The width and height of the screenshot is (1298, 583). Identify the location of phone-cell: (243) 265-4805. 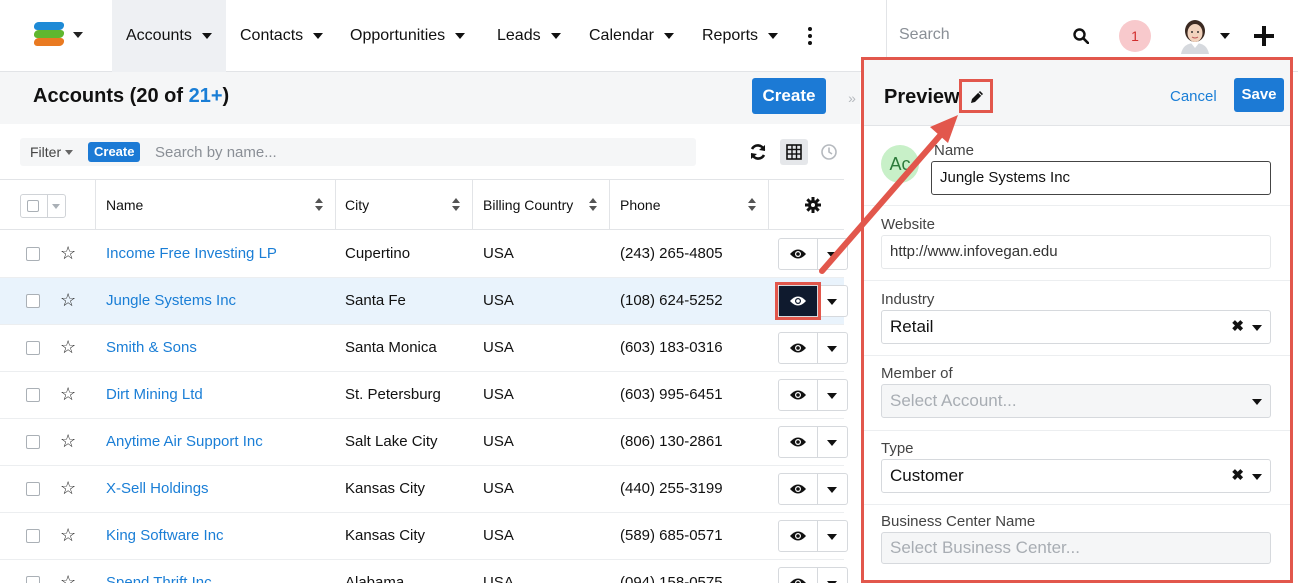
(671, 253).